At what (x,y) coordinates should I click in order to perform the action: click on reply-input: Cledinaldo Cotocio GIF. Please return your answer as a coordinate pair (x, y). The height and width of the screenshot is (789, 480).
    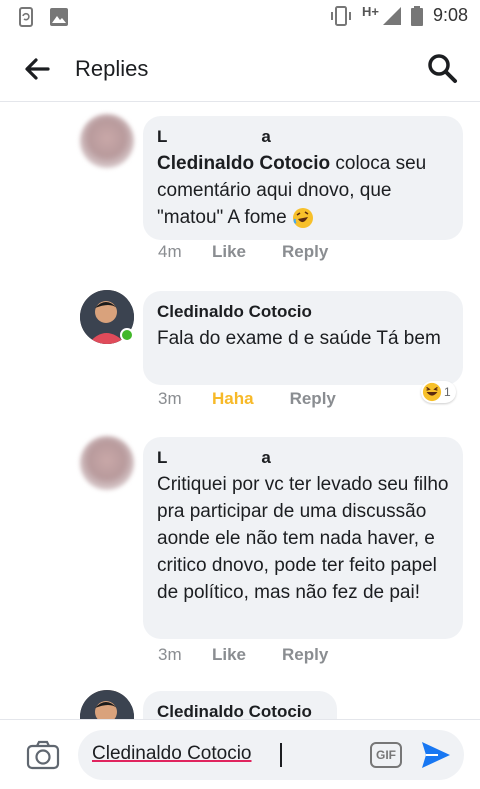
    Looking at the image, I should click on (271, 755).